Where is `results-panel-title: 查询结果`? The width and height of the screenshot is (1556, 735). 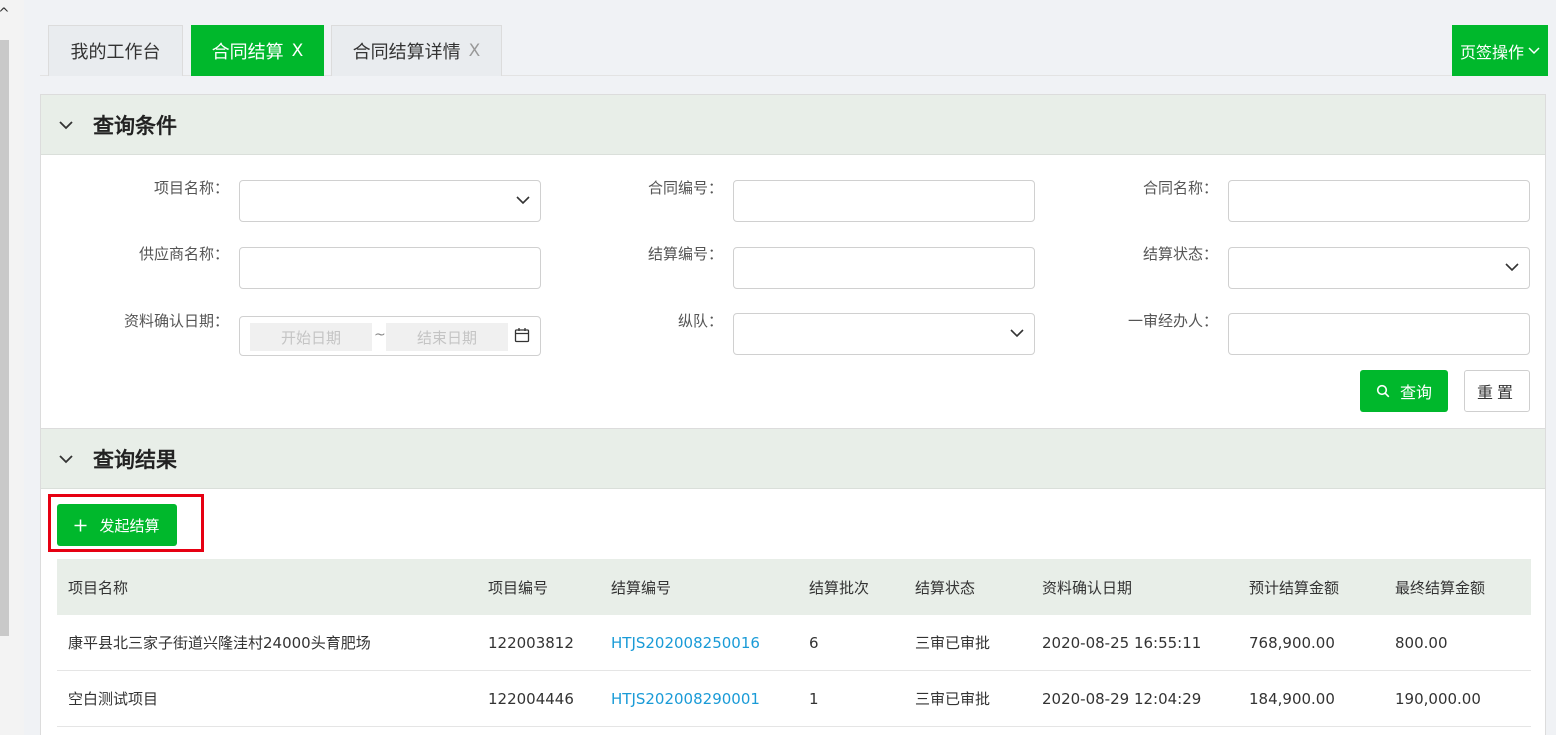 results-panel-title: 查询结果 is located at coordinates (135, 459).